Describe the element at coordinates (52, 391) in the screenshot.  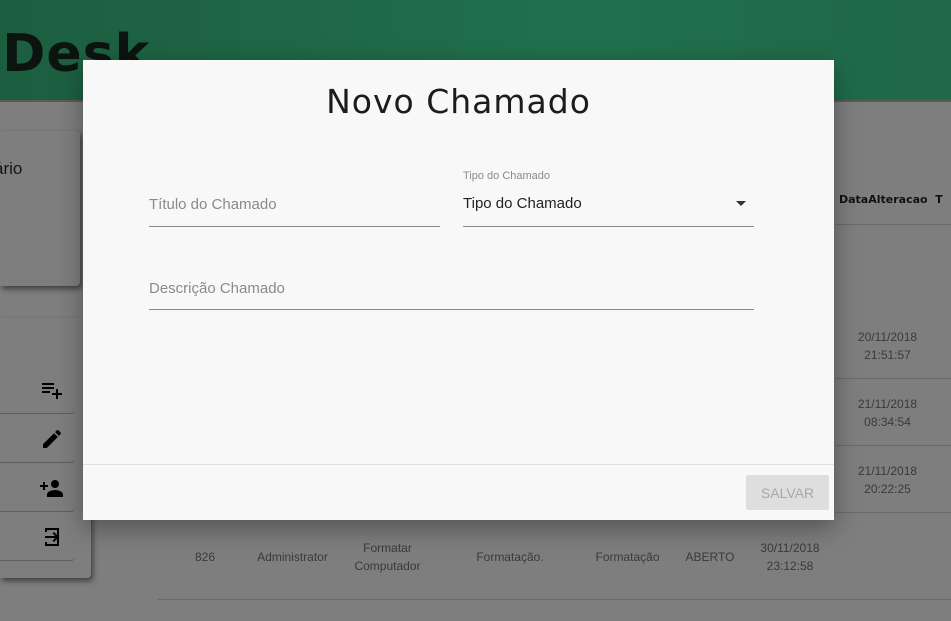
I see `playlist-add-icon` at that location.